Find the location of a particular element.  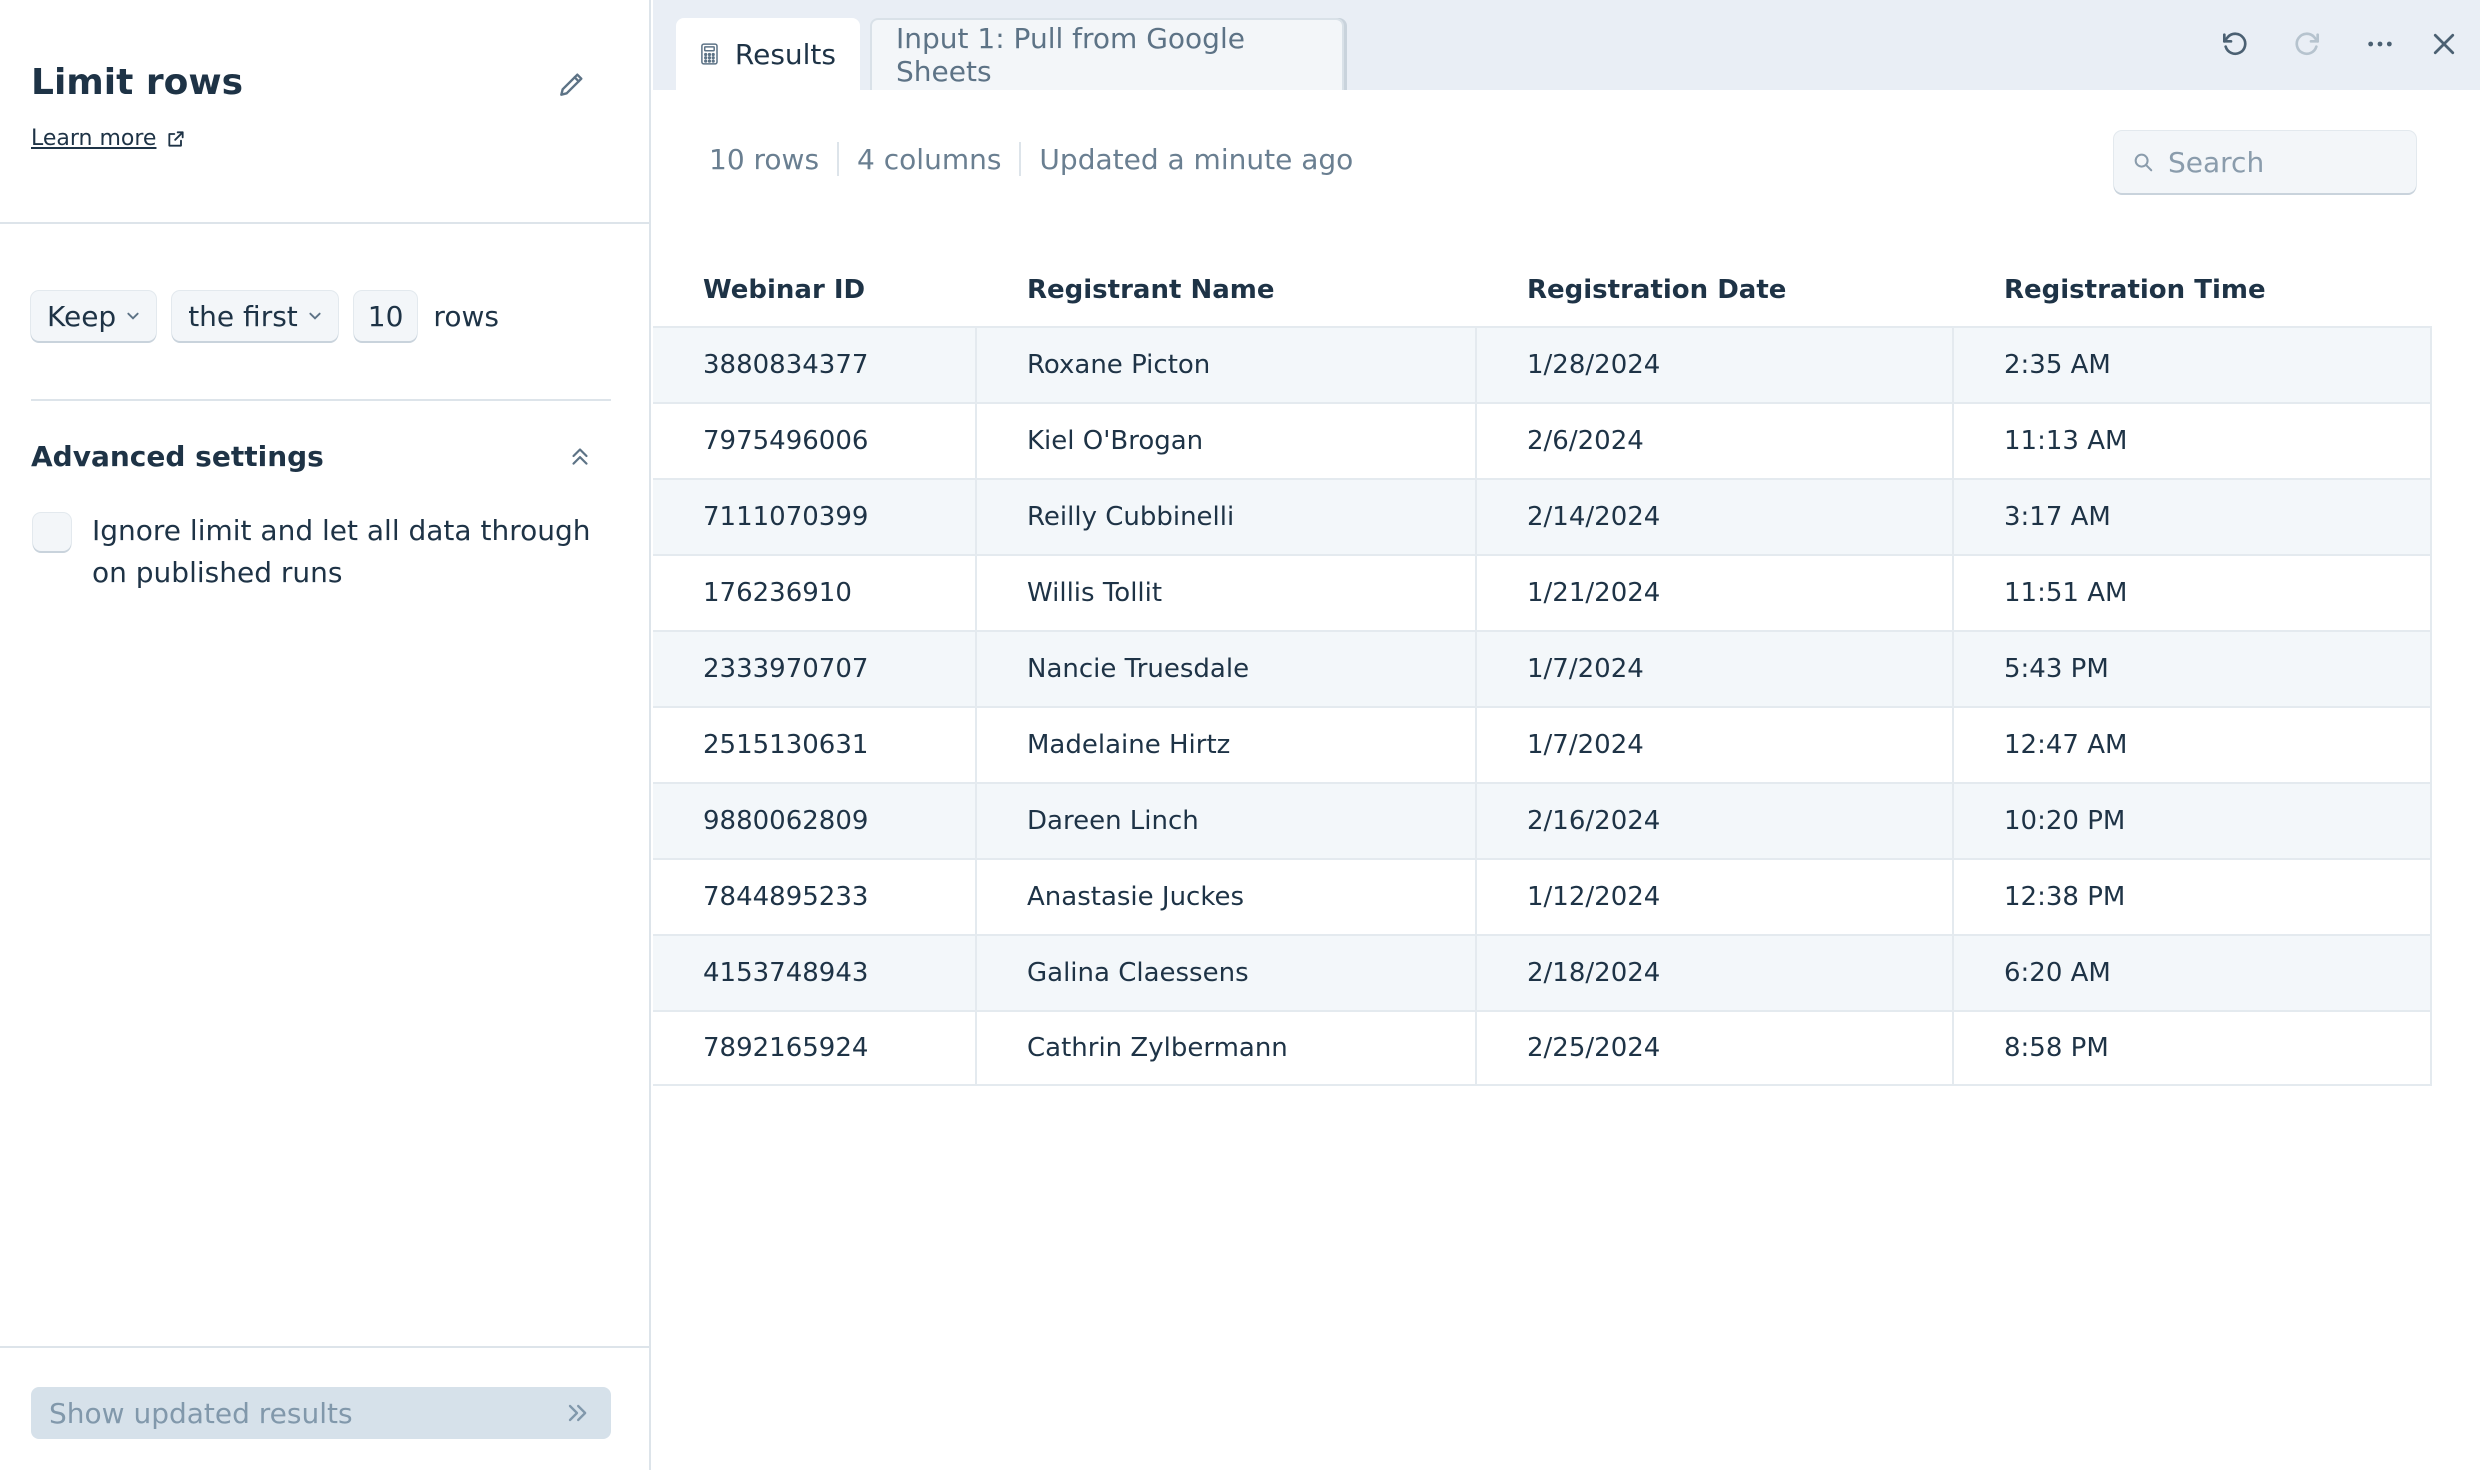

chevron-double-up-icon is located at coordinates (580, 456).